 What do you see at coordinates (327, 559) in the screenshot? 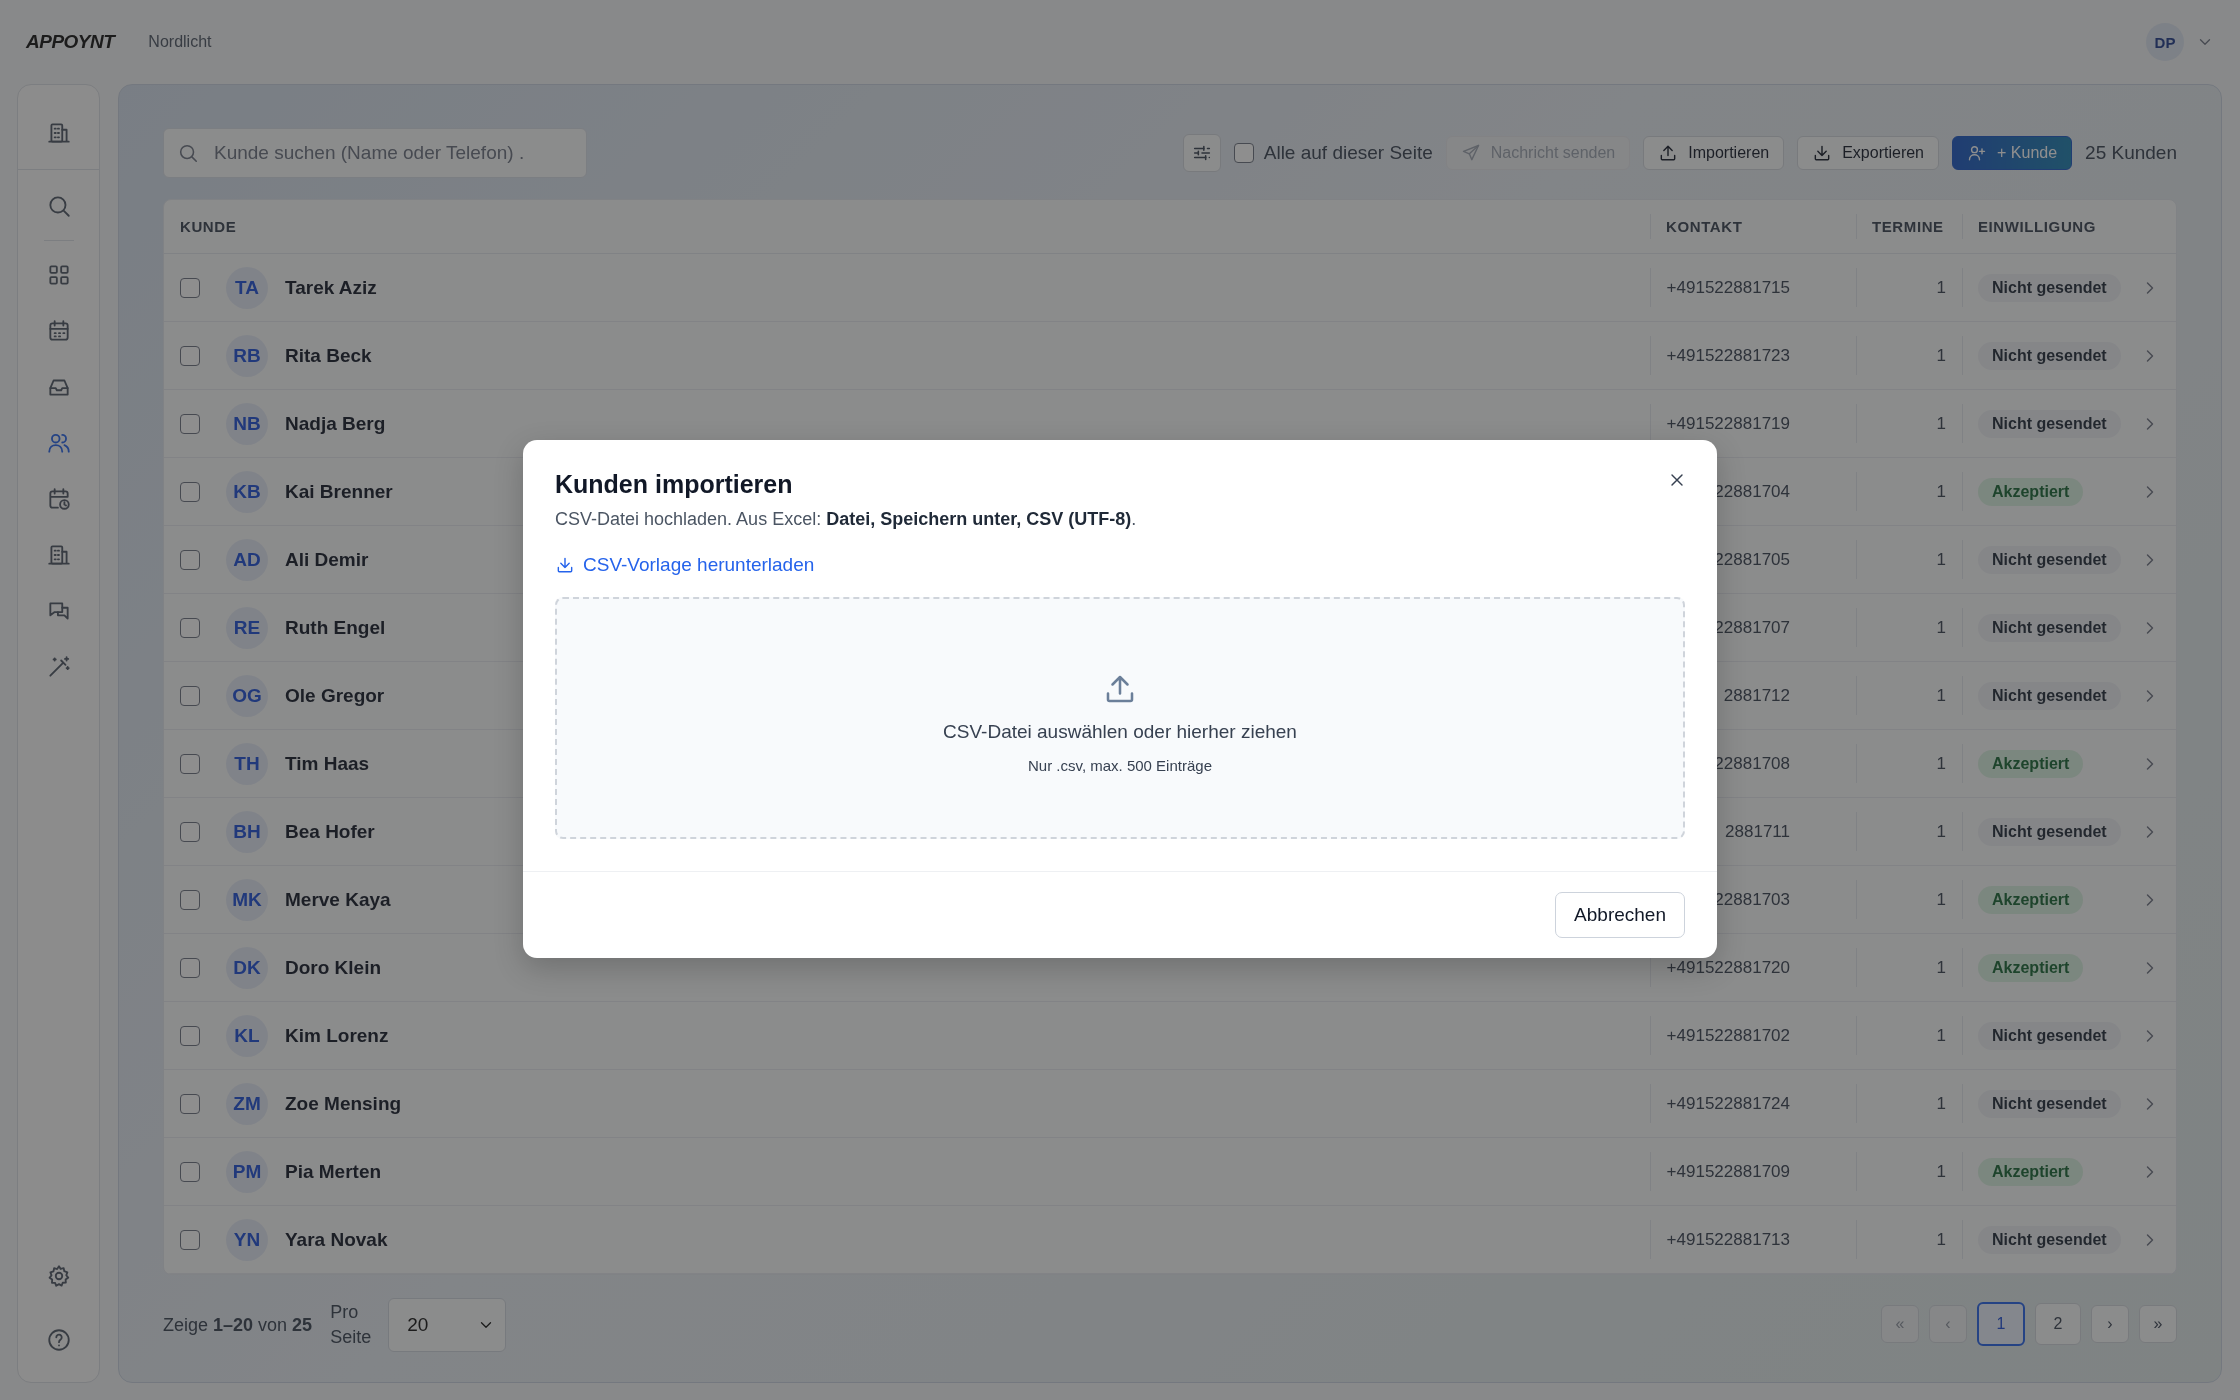
I see `customer-name: Ali Demir` at bounding box center [327, 559].